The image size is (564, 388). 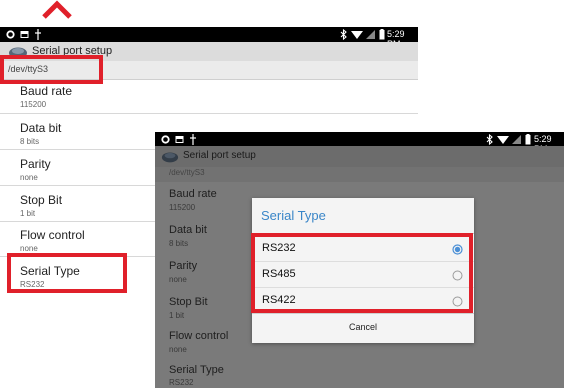 What do you see at coordinates (359, 174) in the screenshot?
I see `port-header: /dev/ttyS3` at bounding box center [359, 174].